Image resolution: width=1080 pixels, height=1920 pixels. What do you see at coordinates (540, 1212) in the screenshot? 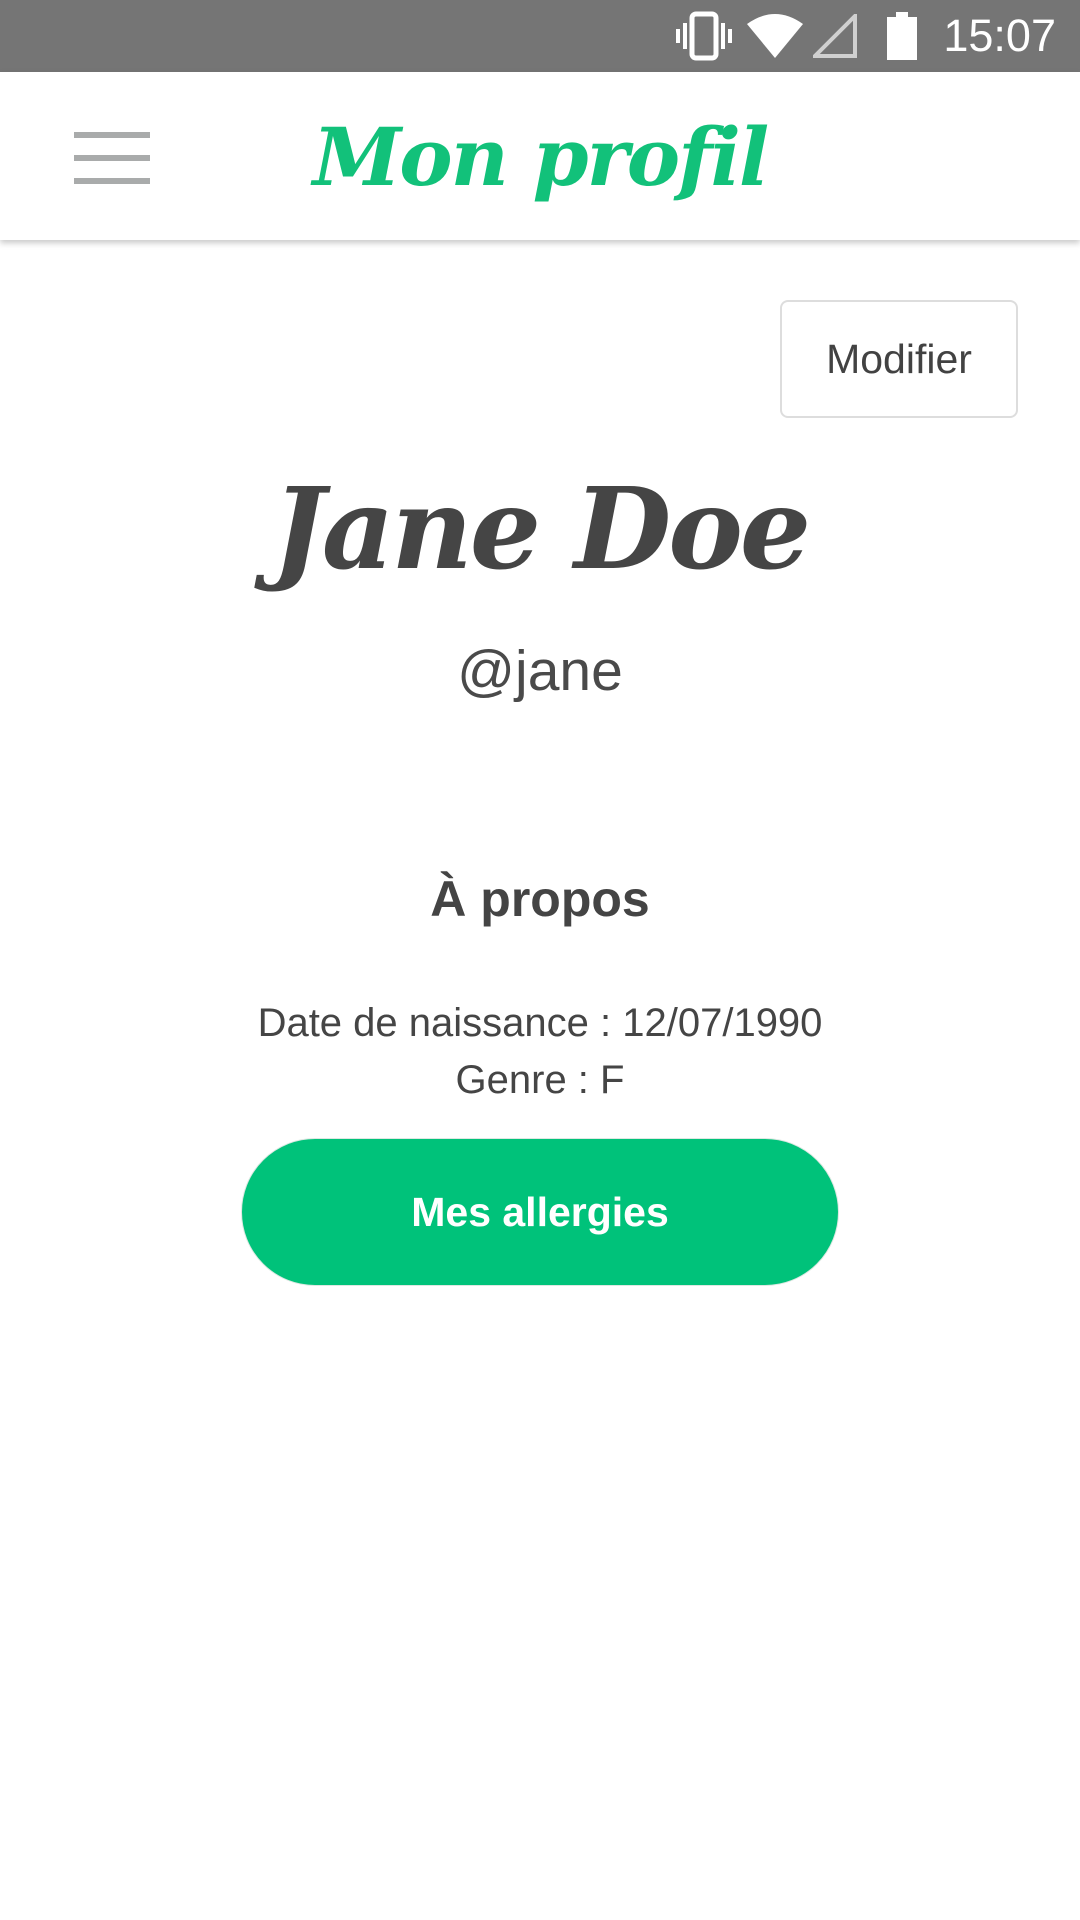
I see `my-allergies-button: Mes allergies` at bounding box center [540, 1212].